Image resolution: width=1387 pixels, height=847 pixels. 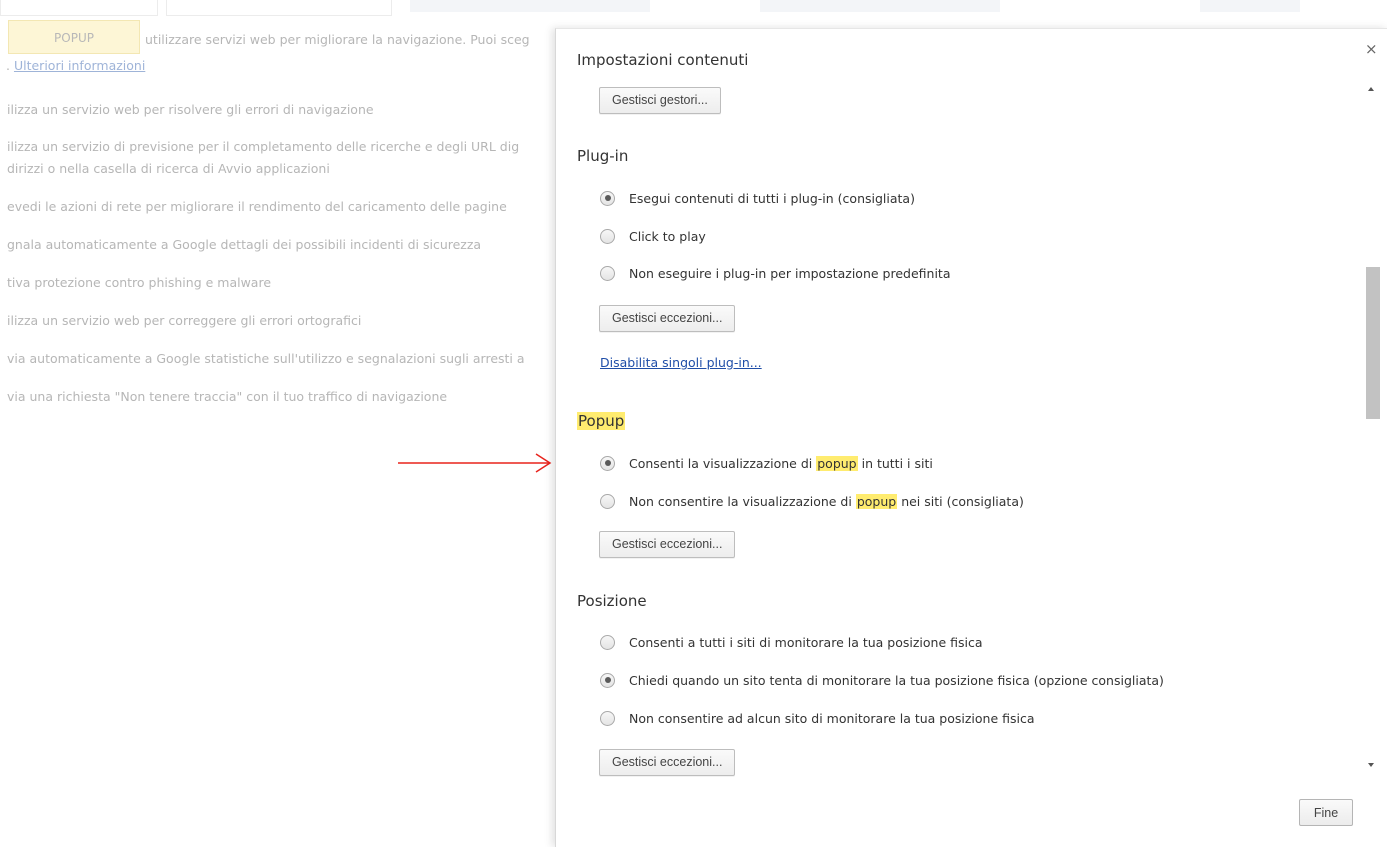 I want to click on plugin-option-click-to-play: Click to play, so click(x=653, y=236).